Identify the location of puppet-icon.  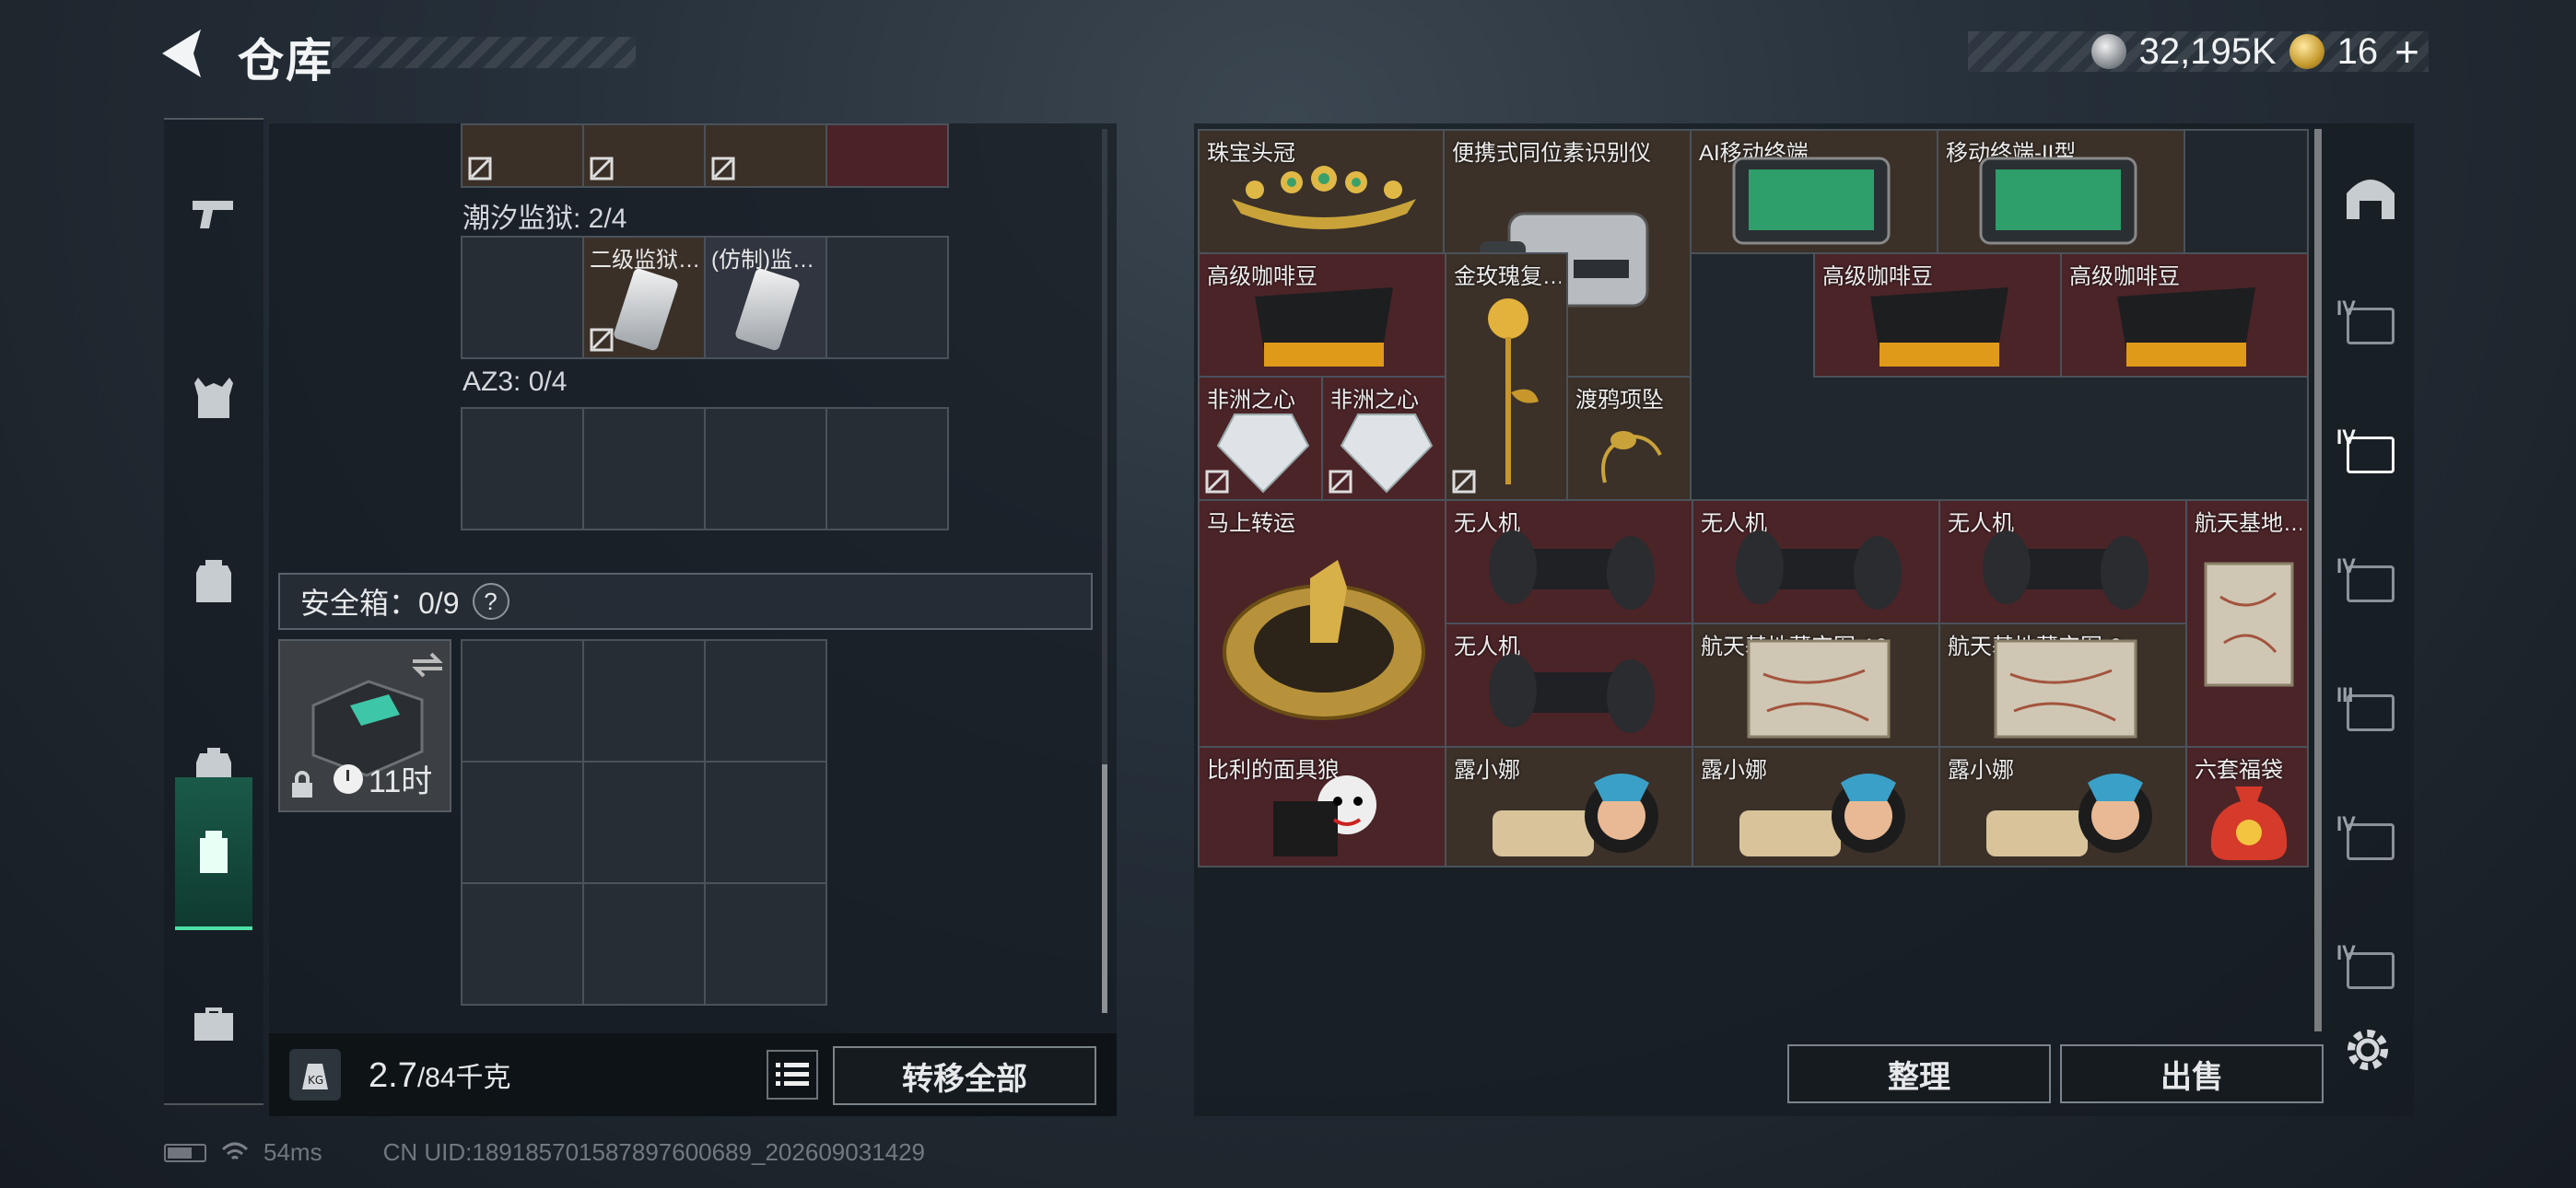
(1324, 815).